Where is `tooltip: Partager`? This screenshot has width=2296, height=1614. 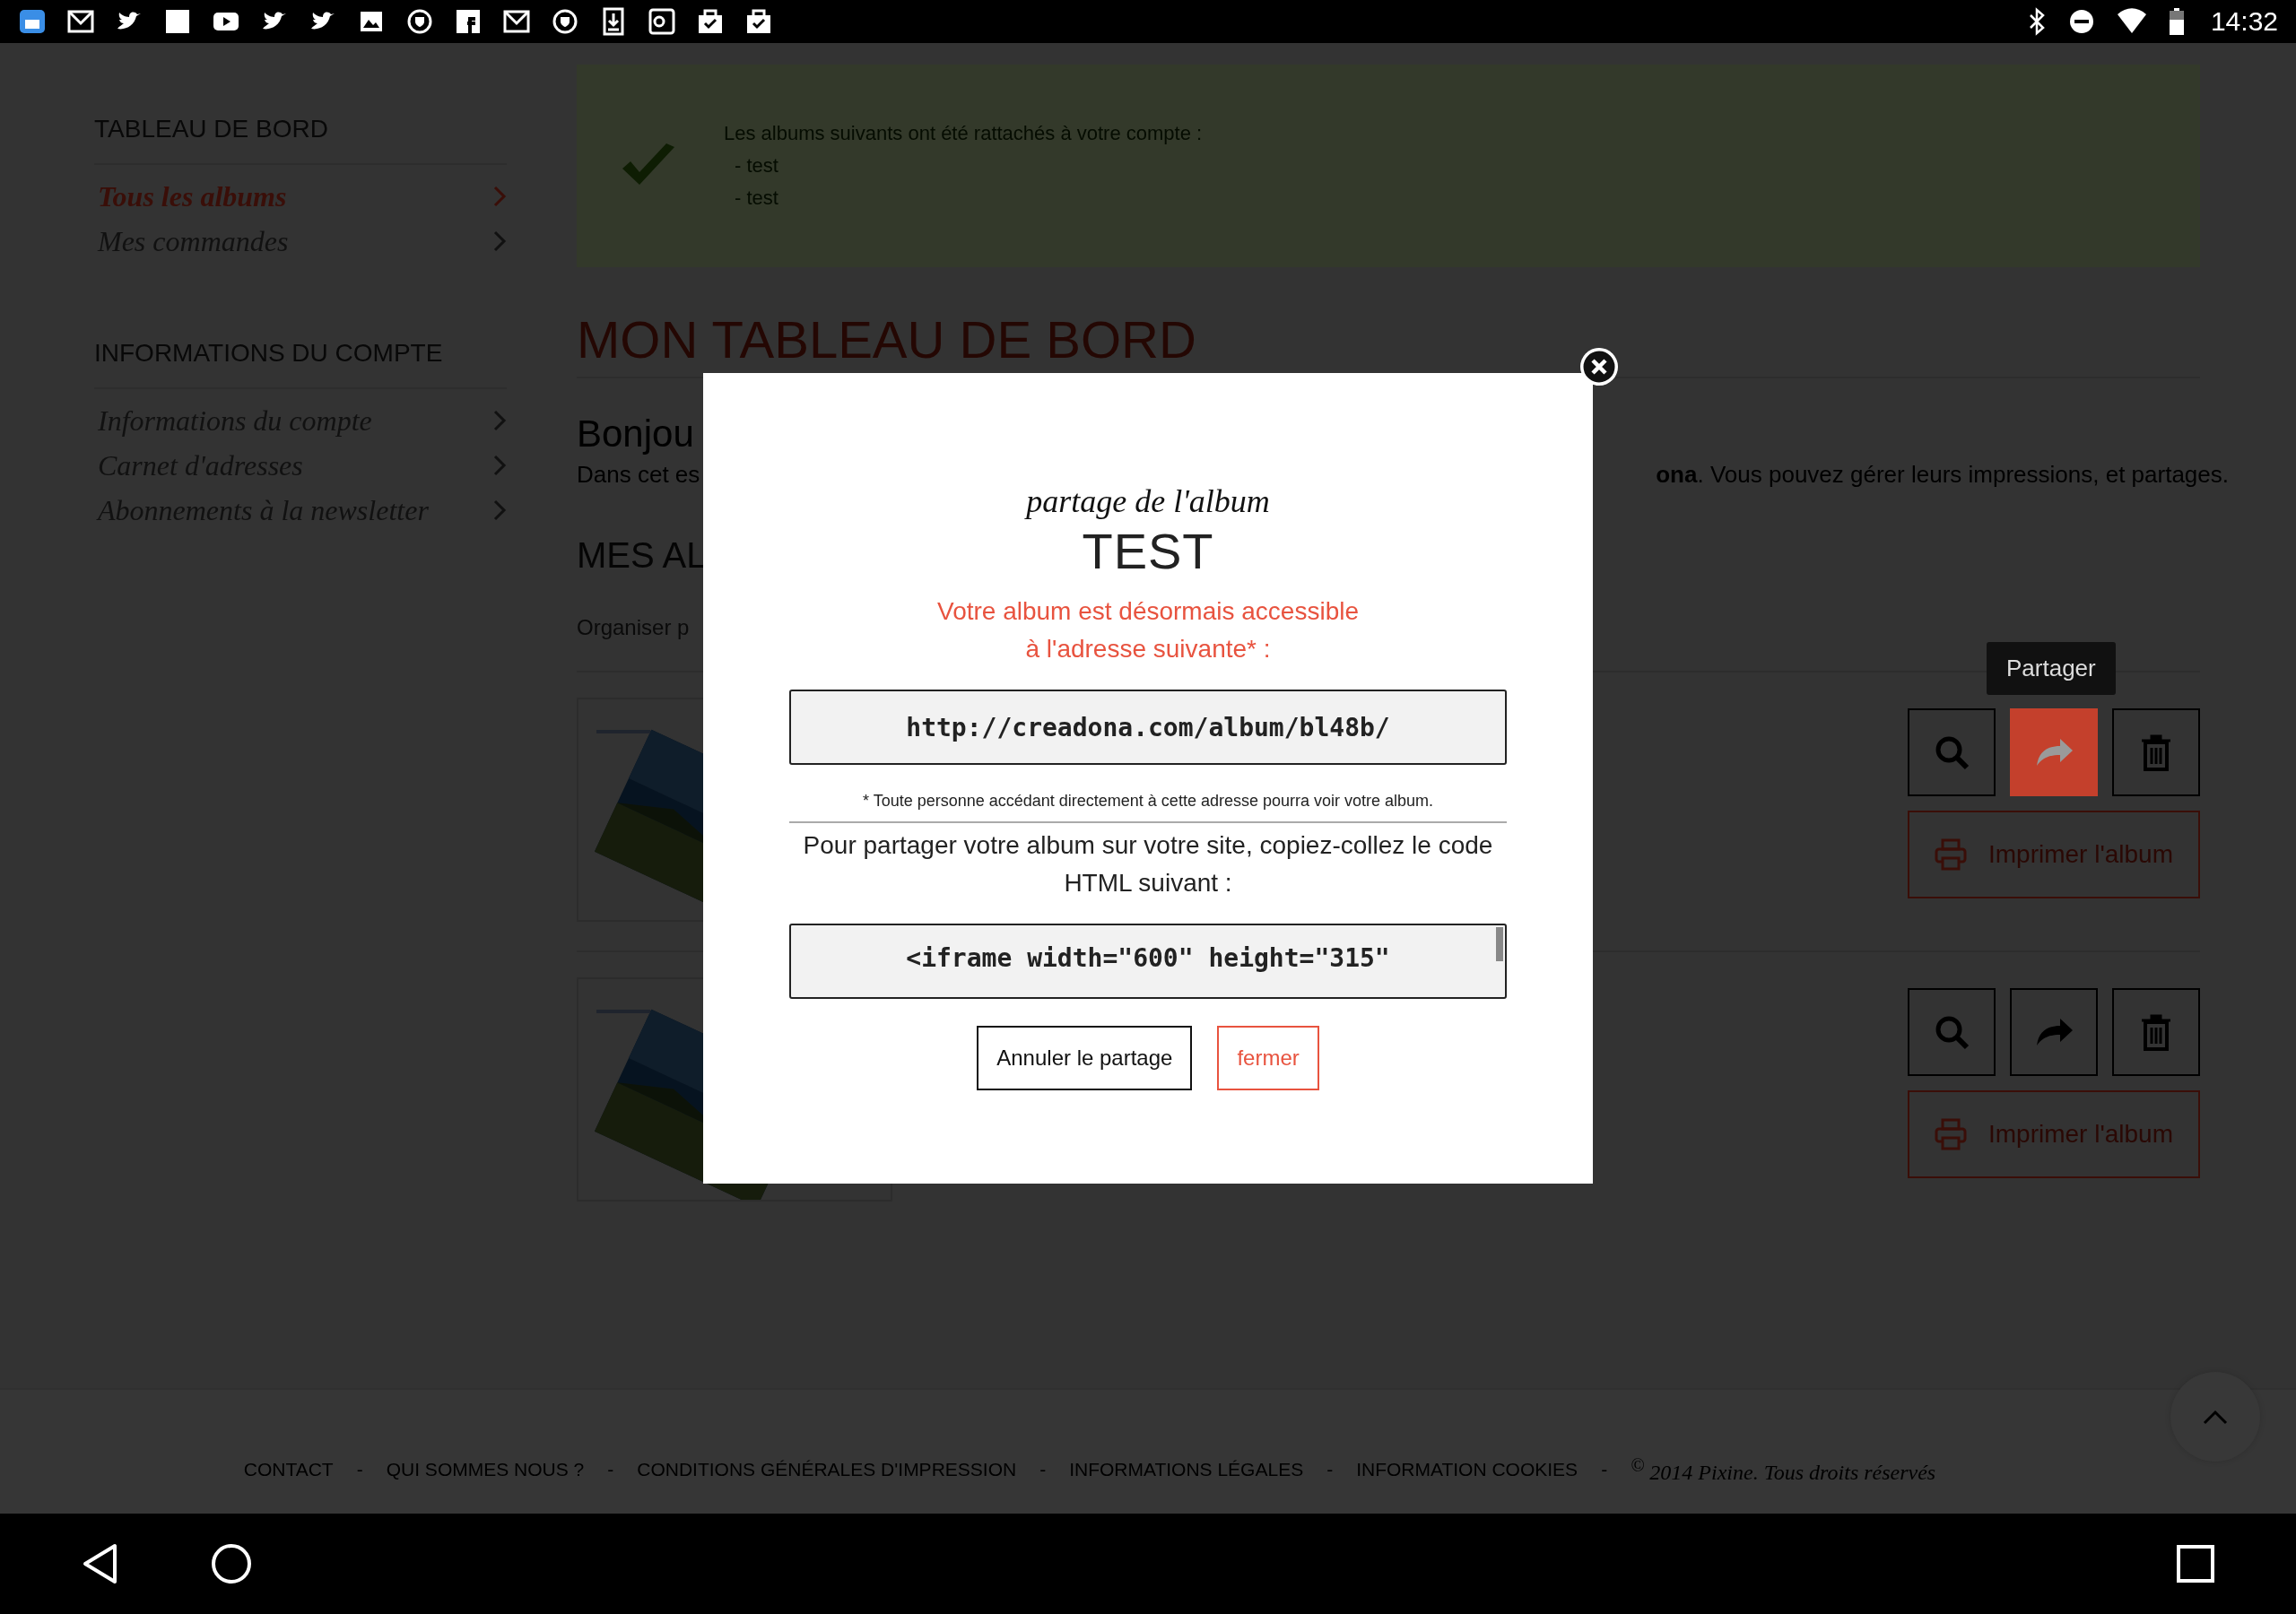
tooltip: Partager is located at coordinates (2051, 668).